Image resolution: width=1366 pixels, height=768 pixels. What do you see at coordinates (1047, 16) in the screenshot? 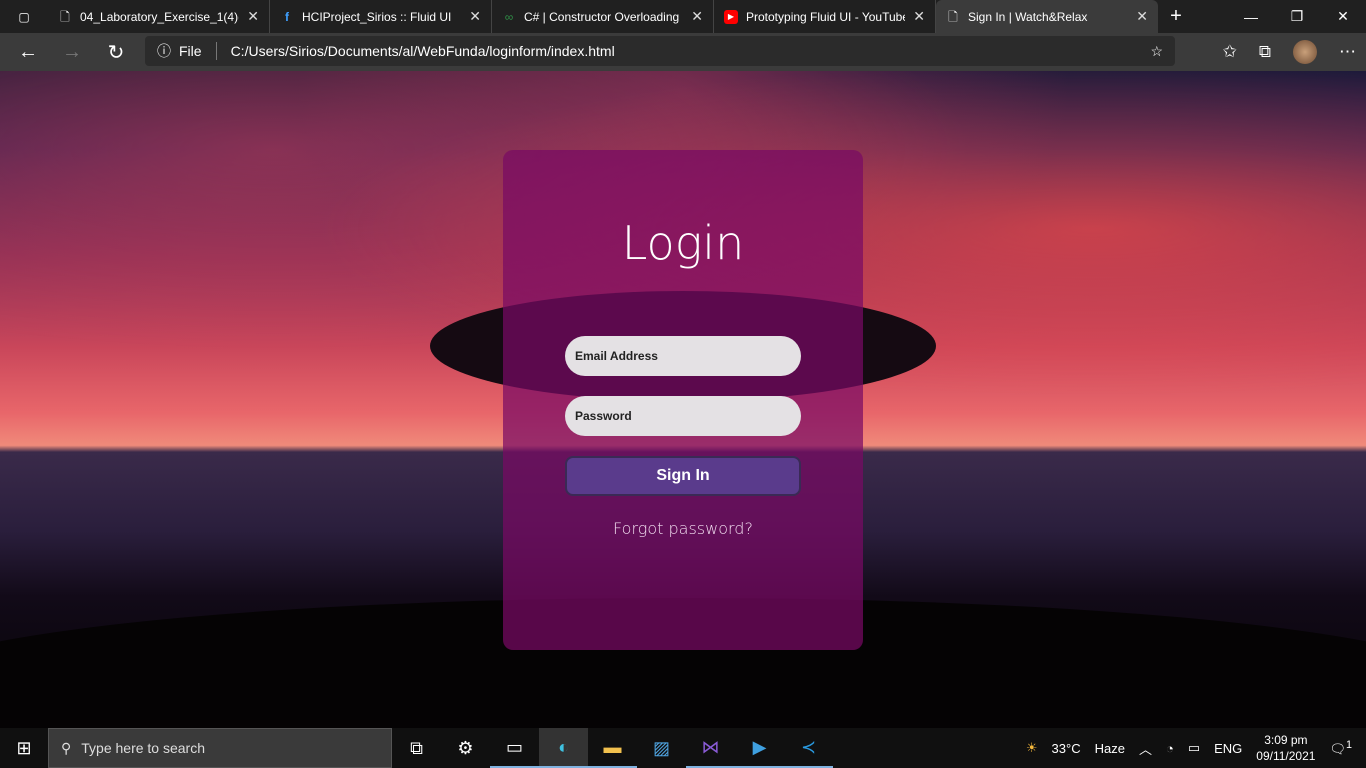
I see `tab-5-active: 🗋 Sign In | Watch&Relax ✕` at bounding box center [1047, 16].